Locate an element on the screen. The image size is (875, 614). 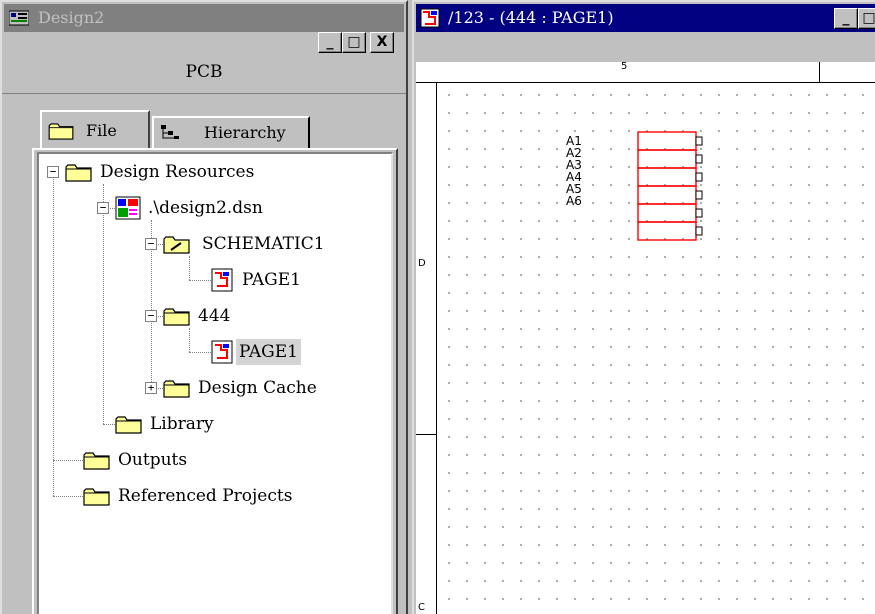
minimize-button: _ is located at coordinates (330, 42).